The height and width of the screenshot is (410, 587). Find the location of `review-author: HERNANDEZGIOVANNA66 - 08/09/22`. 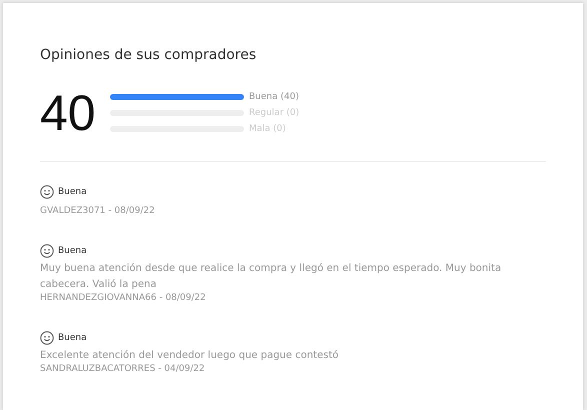

review-author: HERNANDEZGIOVANNA66 - 08/09/22 is located at coordinates (123, 298).